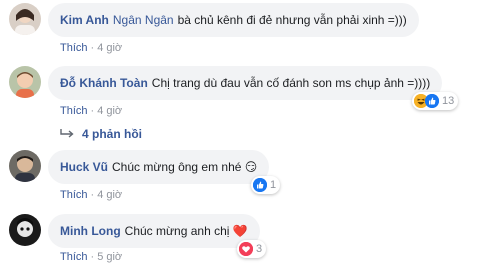 The width and height of the screenshot is (502, 270). What do you see at coordinates (84, 20) in the screenshot?
I see `comment-author: Kim Anh` at bounding box center [84, 20].